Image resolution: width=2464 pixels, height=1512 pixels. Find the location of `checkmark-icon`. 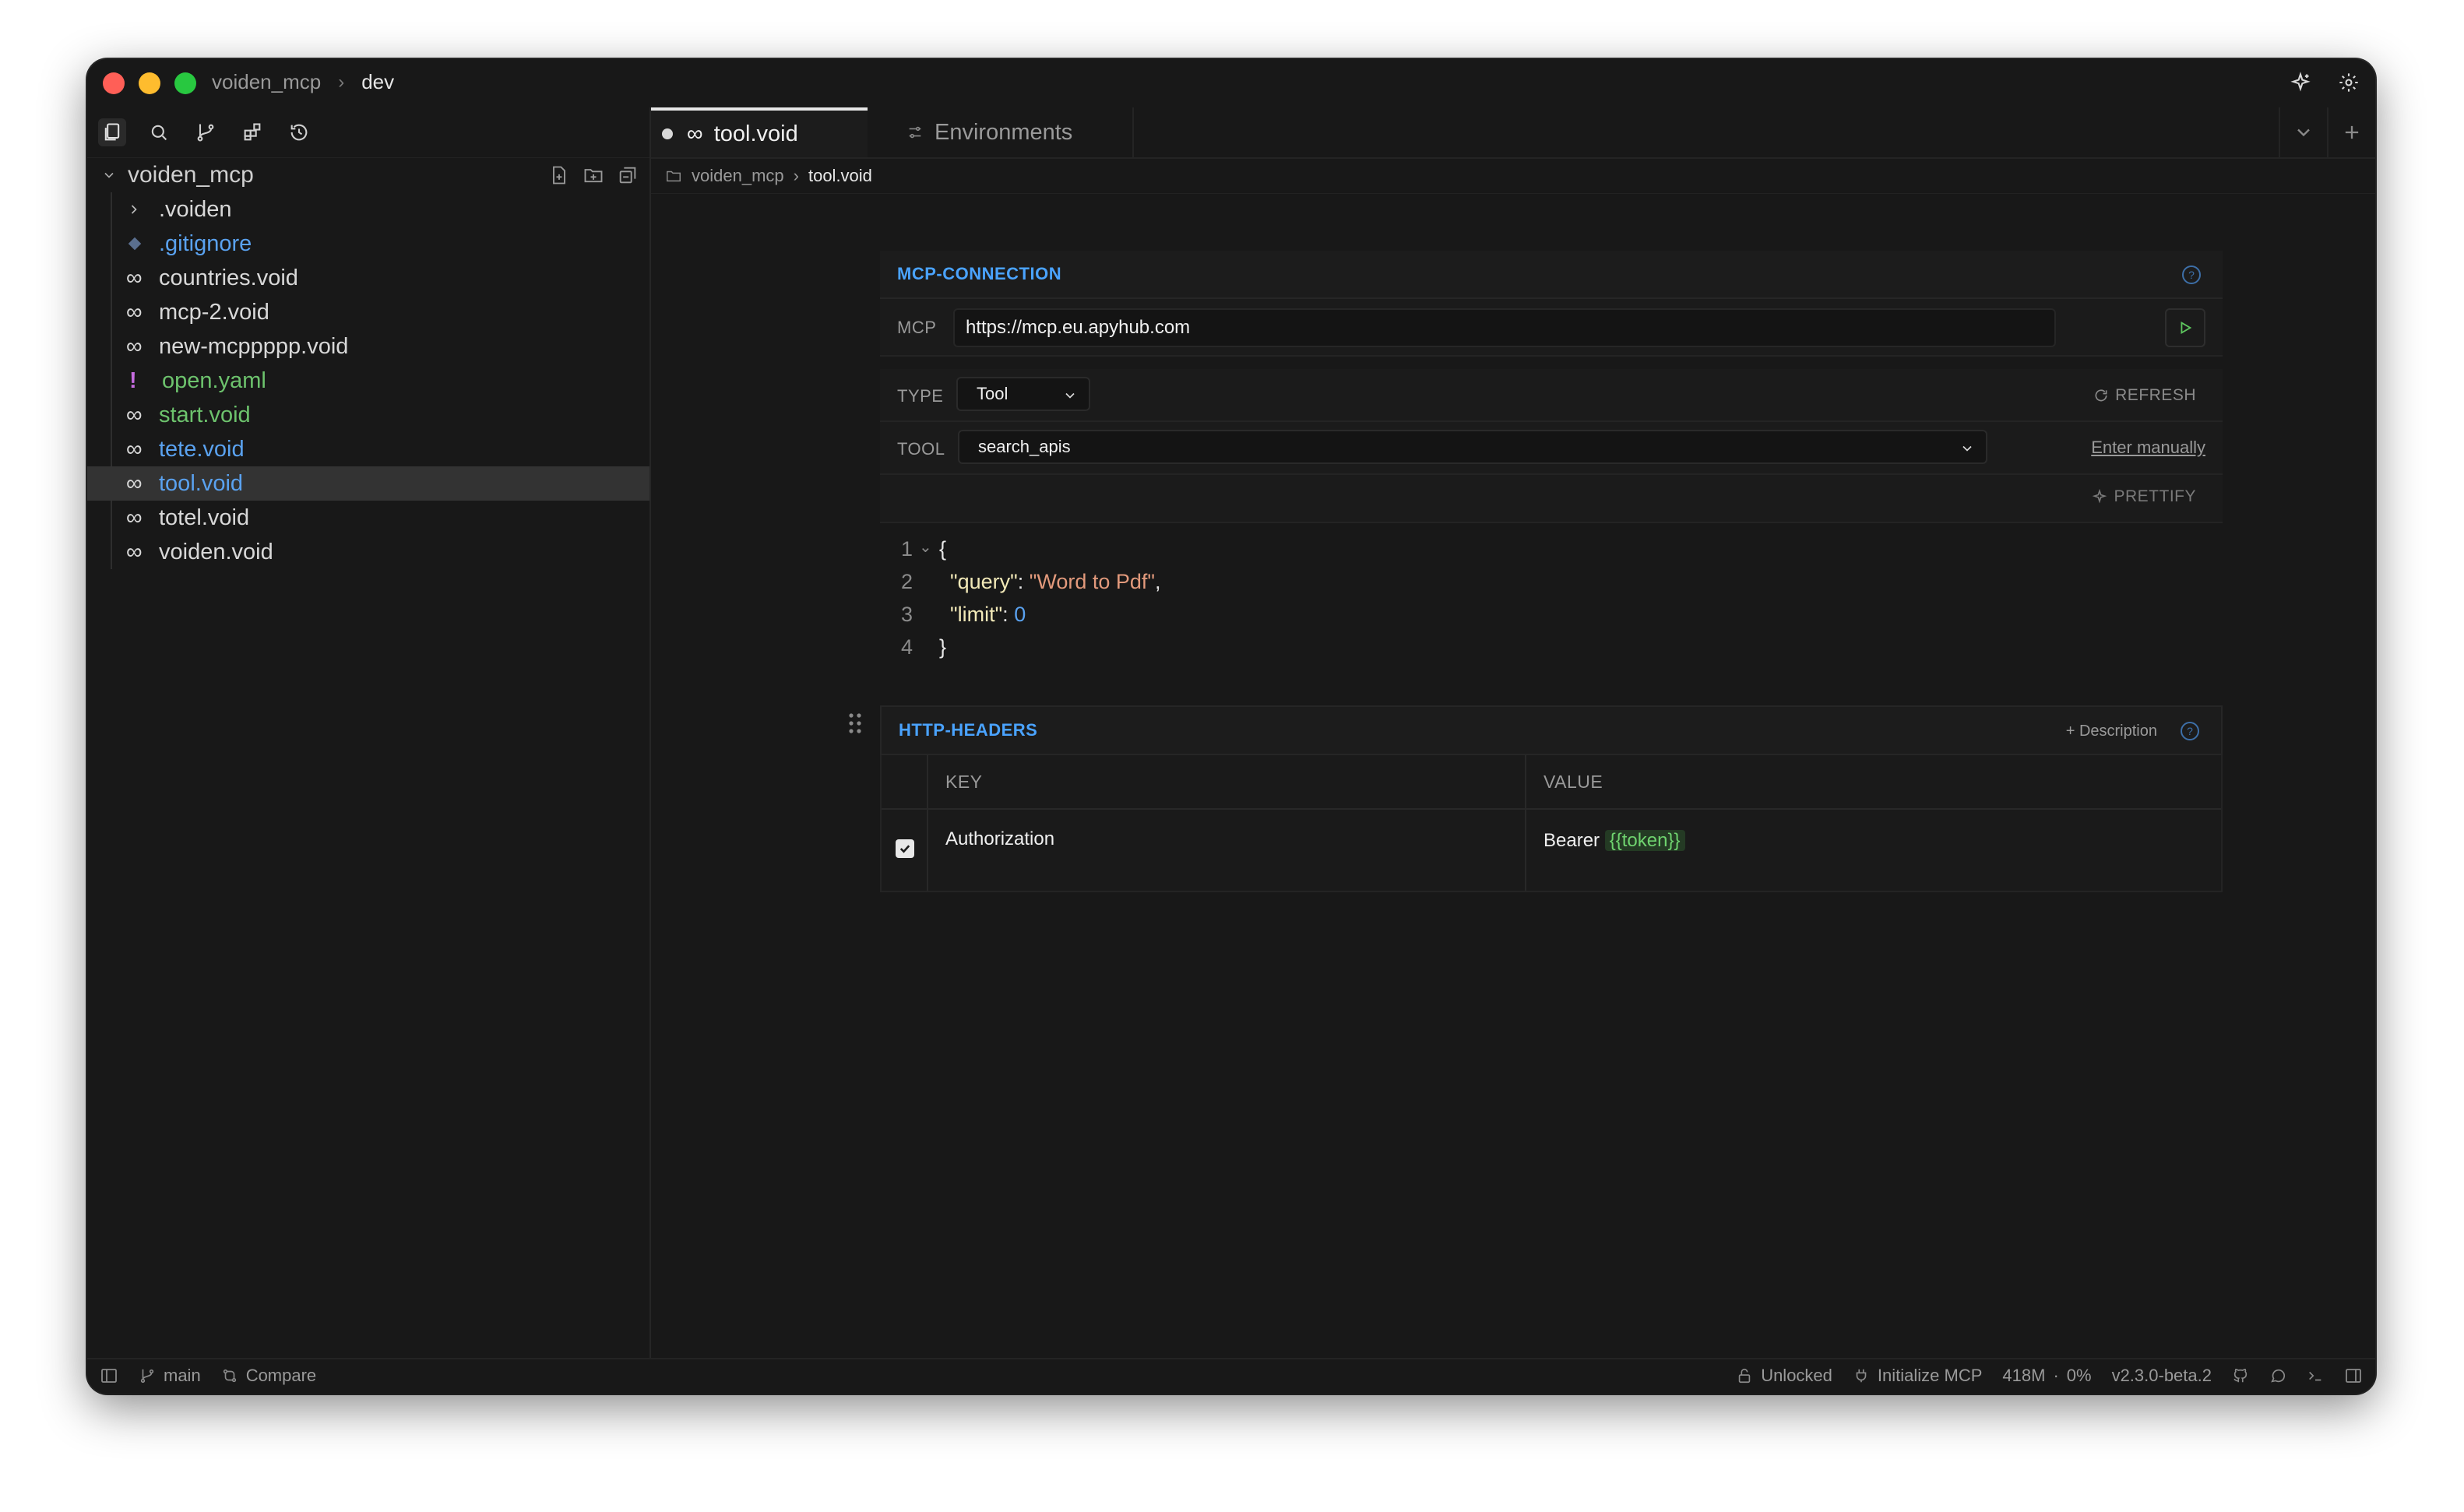

checkmark-icon is located at coordinates (904, 849).